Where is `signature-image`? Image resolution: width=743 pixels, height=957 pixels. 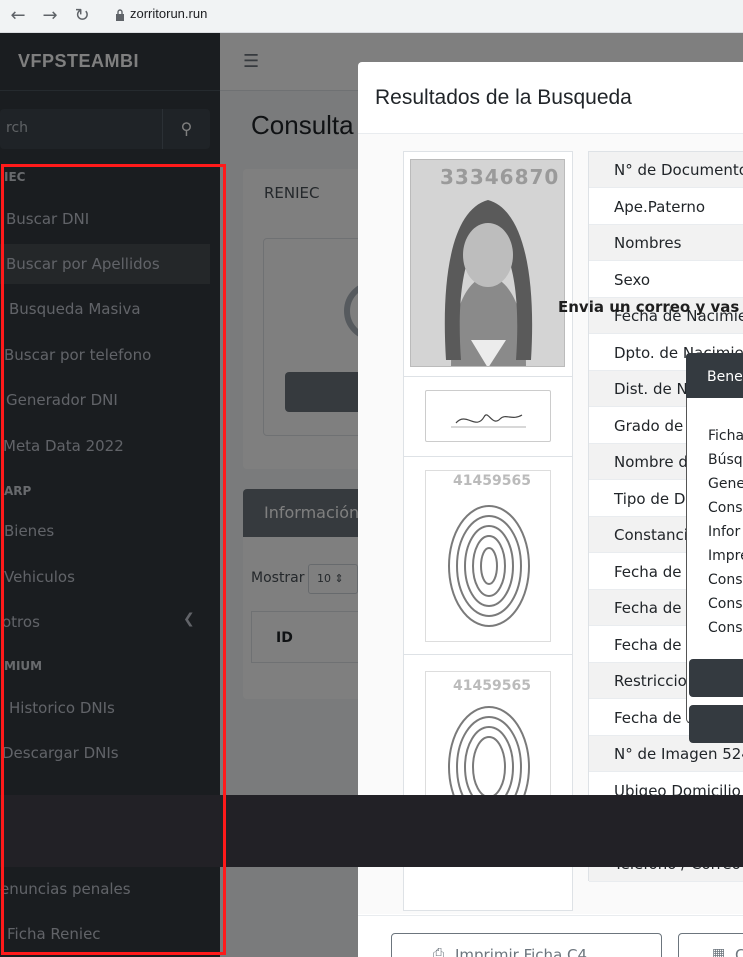 signature-image is located at coordinates (488, 416).